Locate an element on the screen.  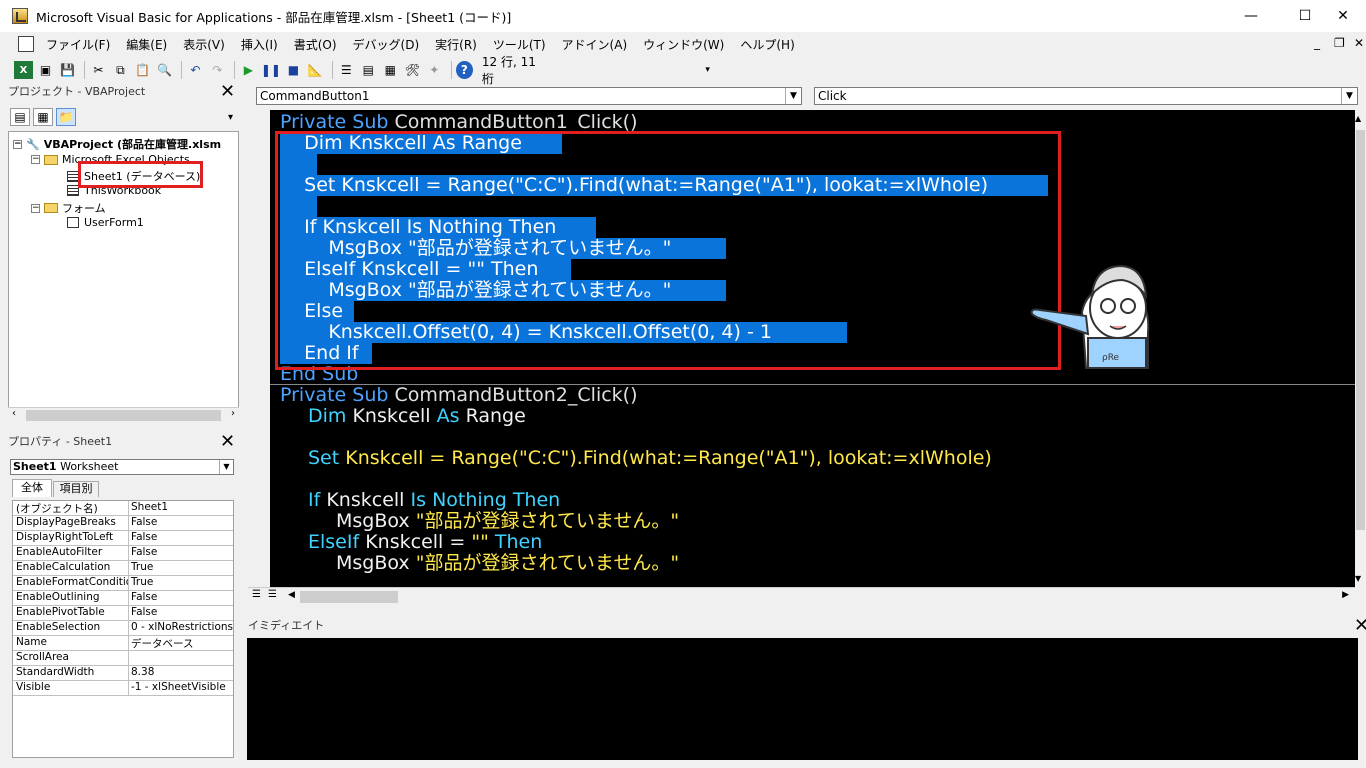
undo-icon: ↶ is located at coordinates (195, 70).